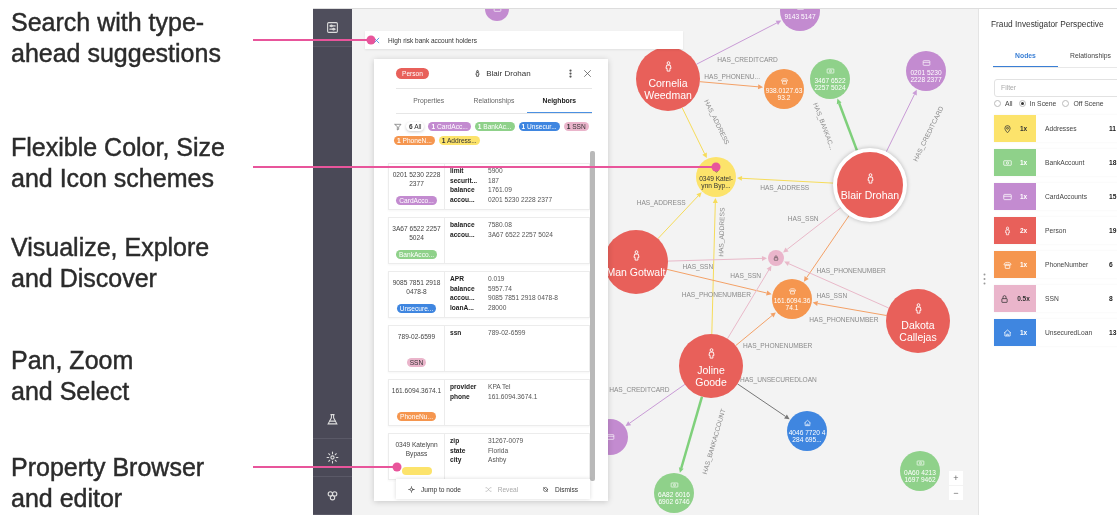  Describe the element at coordinates (984, 279) in the screenshot. I see `drag-handle-icon` at that location.